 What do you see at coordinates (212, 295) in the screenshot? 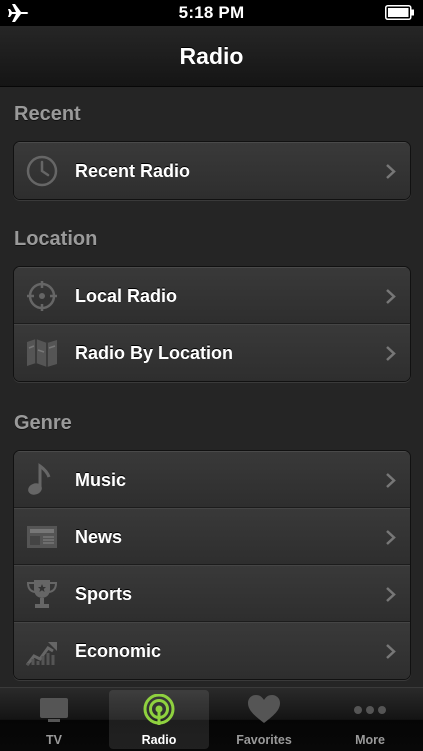
I see `row-local-radio: Local Radio` at bounding box center [212, 295].